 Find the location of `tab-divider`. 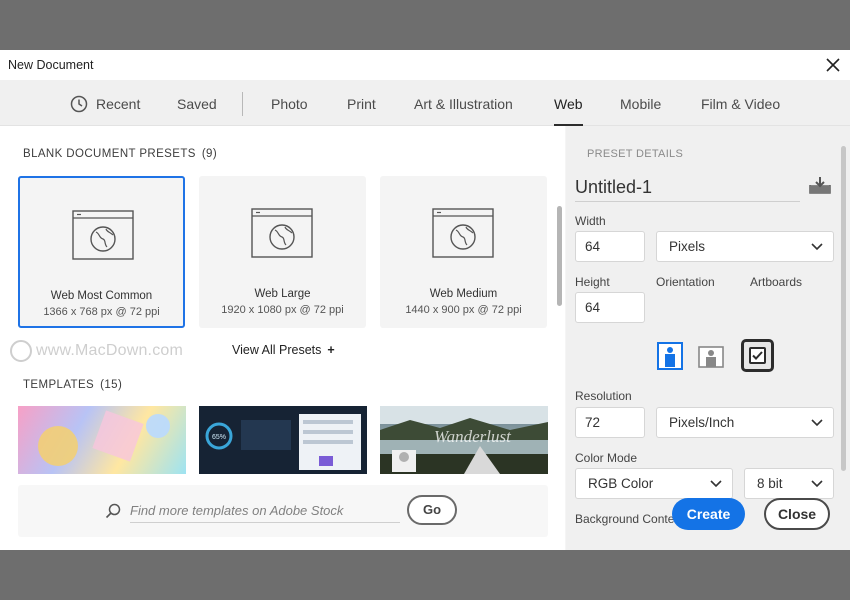

tab-divider is located at coordinates (242, 104).